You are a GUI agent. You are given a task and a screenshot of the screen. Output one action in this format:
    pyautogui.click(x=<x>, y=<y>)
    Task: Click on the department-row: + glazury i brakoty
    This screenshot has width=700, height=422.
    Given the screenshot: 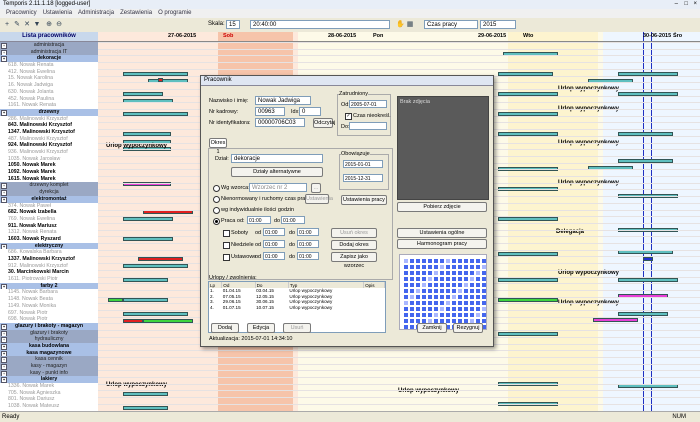 What is the action you would take?
    pyautogui.click(x=49, y=333)
    